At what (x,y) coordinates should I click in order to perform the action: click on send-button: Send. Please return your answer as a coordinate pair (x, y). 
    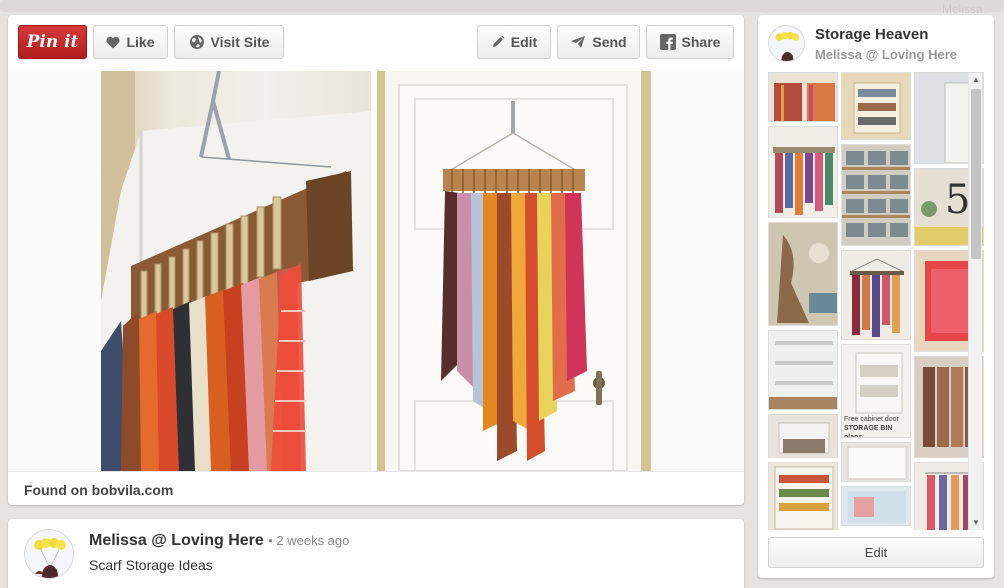
    Looking at the image, I should click on (598, 42).